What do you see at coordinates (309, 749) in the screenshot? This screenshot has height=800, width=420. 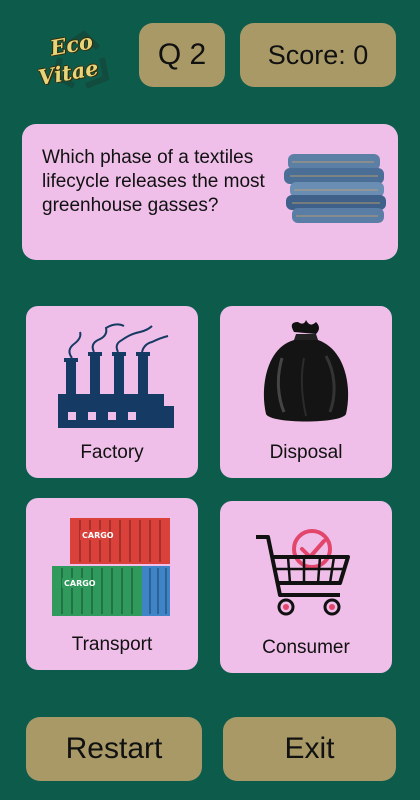 I see `exit-button: Exit` at bounding box center [309, 749].